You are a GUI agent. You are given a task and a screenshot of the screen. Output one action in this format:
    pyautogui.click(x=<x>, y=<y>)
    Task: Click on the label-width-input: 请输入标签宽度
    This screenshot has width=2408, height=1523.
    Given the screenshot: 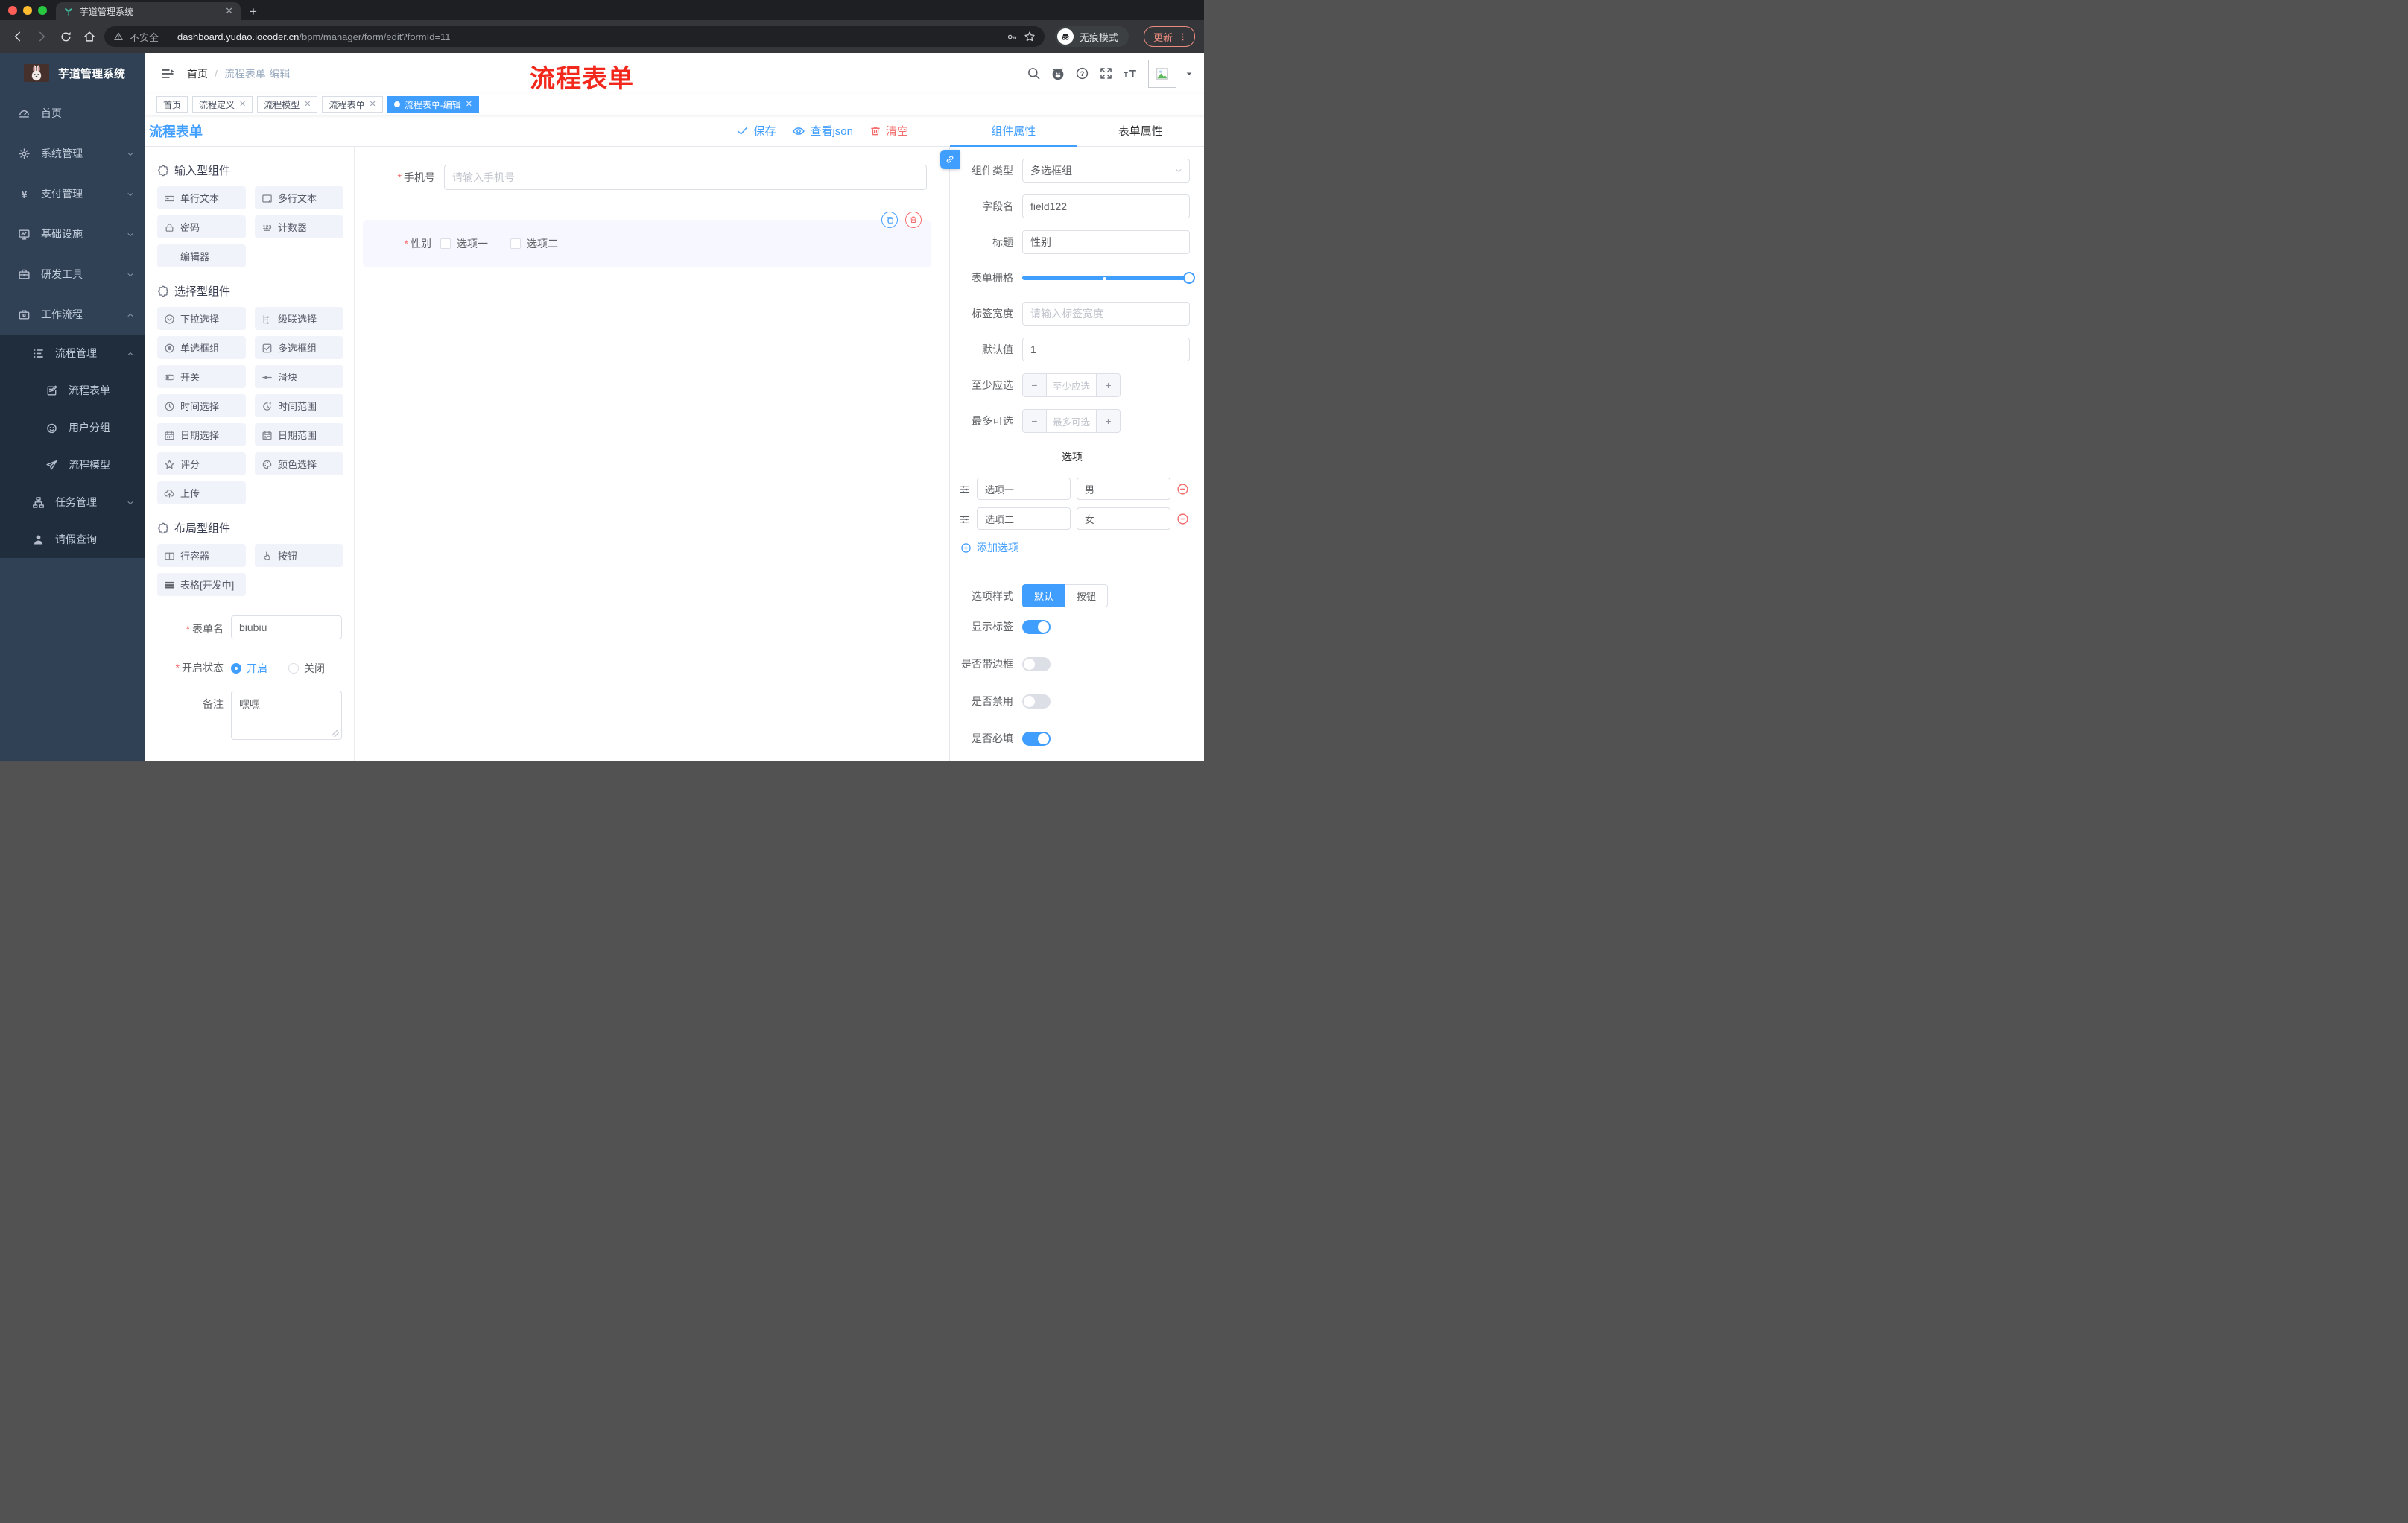 What is the action you would take?
    pyautogui.click(x=1106, y=314)
    